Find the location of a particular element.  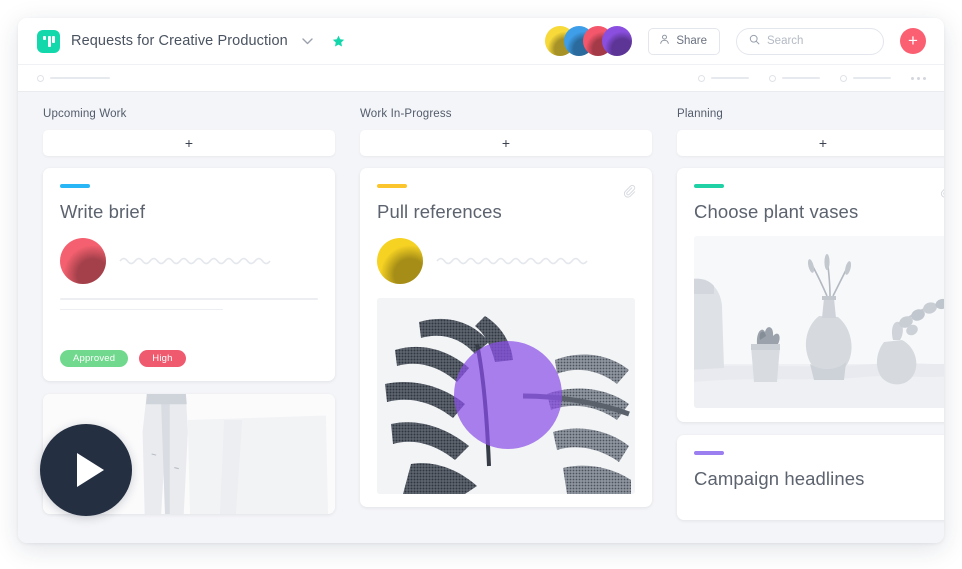

brand: Requests for Creative Production is located at coordinates (191, 41).